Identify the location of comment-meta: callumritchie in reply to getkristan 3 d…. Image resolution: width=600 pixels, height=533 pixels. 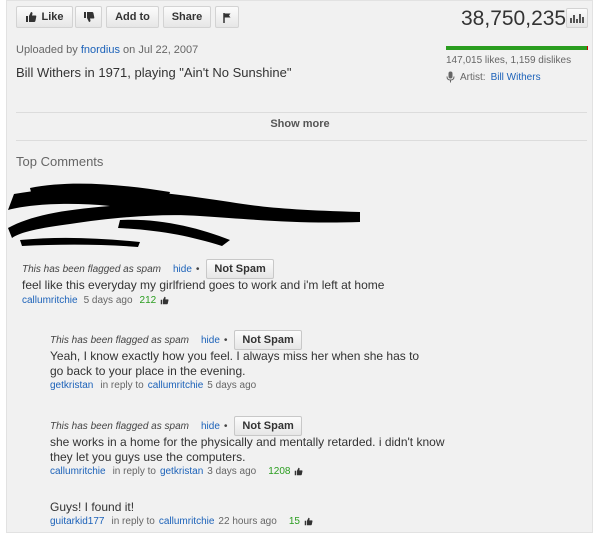
(176, 471).